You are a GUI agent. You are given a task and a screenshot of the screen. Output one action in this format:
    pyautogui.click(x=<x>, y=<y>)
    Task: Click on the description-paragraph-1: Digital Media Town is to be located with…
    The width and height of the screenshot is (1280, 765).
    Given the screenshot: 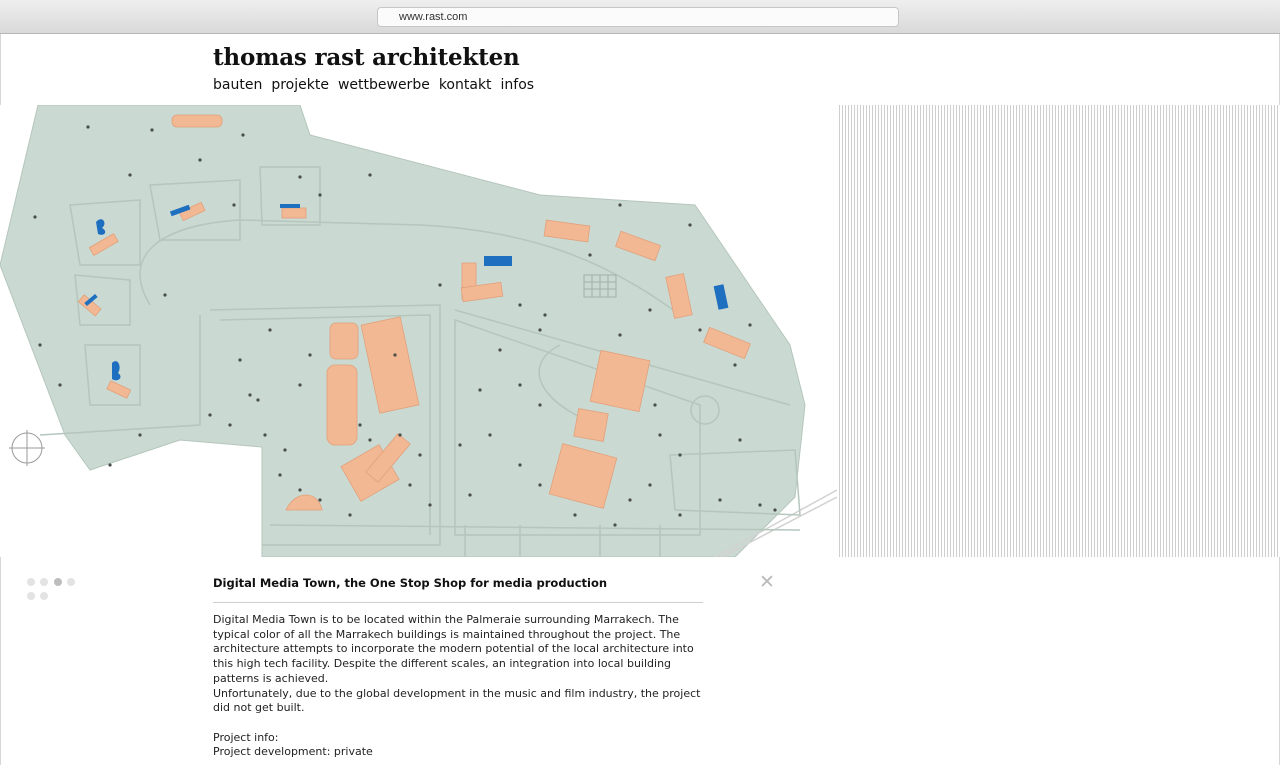 What is the action you would take?
    pyautogui.click(x=453, y=649)
    